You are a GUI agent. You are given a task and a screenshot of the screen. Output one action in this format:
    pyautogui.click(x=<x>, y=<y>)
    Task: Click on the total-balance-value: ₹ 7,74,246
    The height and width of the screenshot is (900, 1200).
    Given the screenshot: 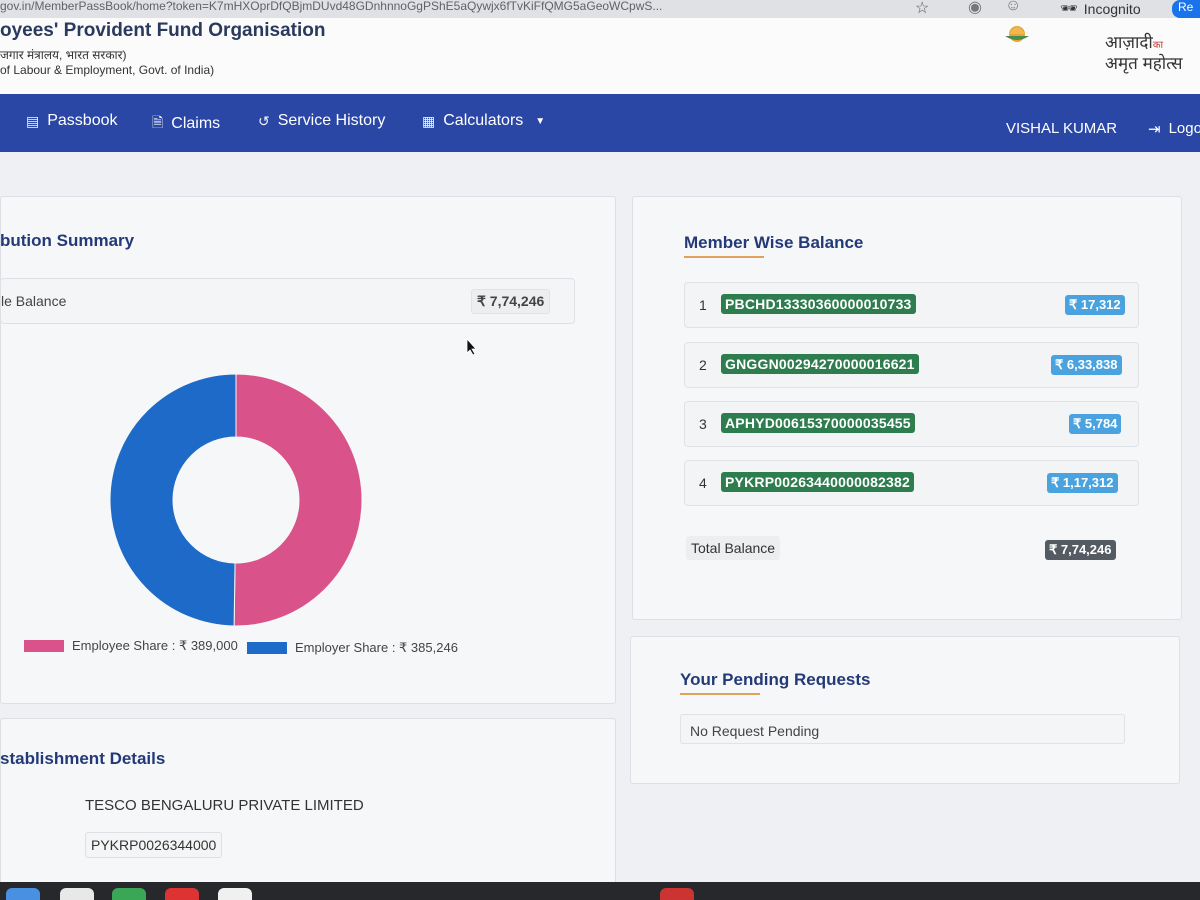 What is the action you would take?
    pyautogui.click(x=1080, y=550)
    